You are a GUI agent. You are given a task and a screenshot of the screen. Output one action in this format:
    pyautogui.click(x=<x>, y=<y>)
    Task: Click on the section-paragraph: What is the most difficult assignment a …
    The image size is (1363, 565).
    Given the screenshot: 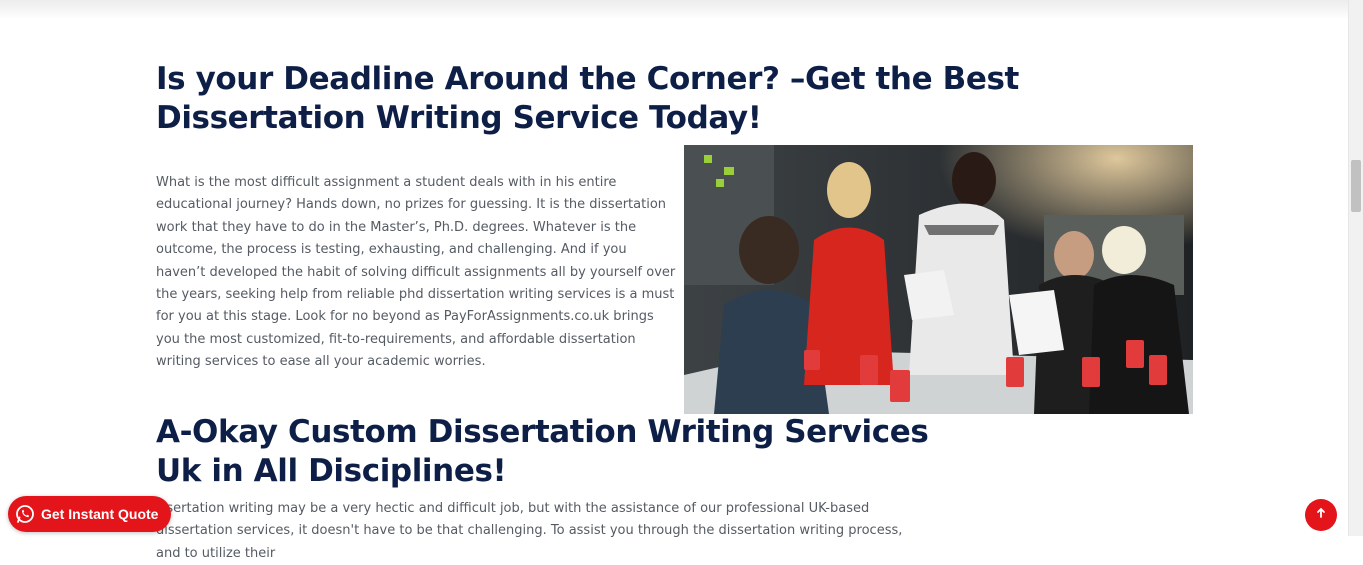 What is the action you would take?
    pyautogui.click(x=416, y=272)
    